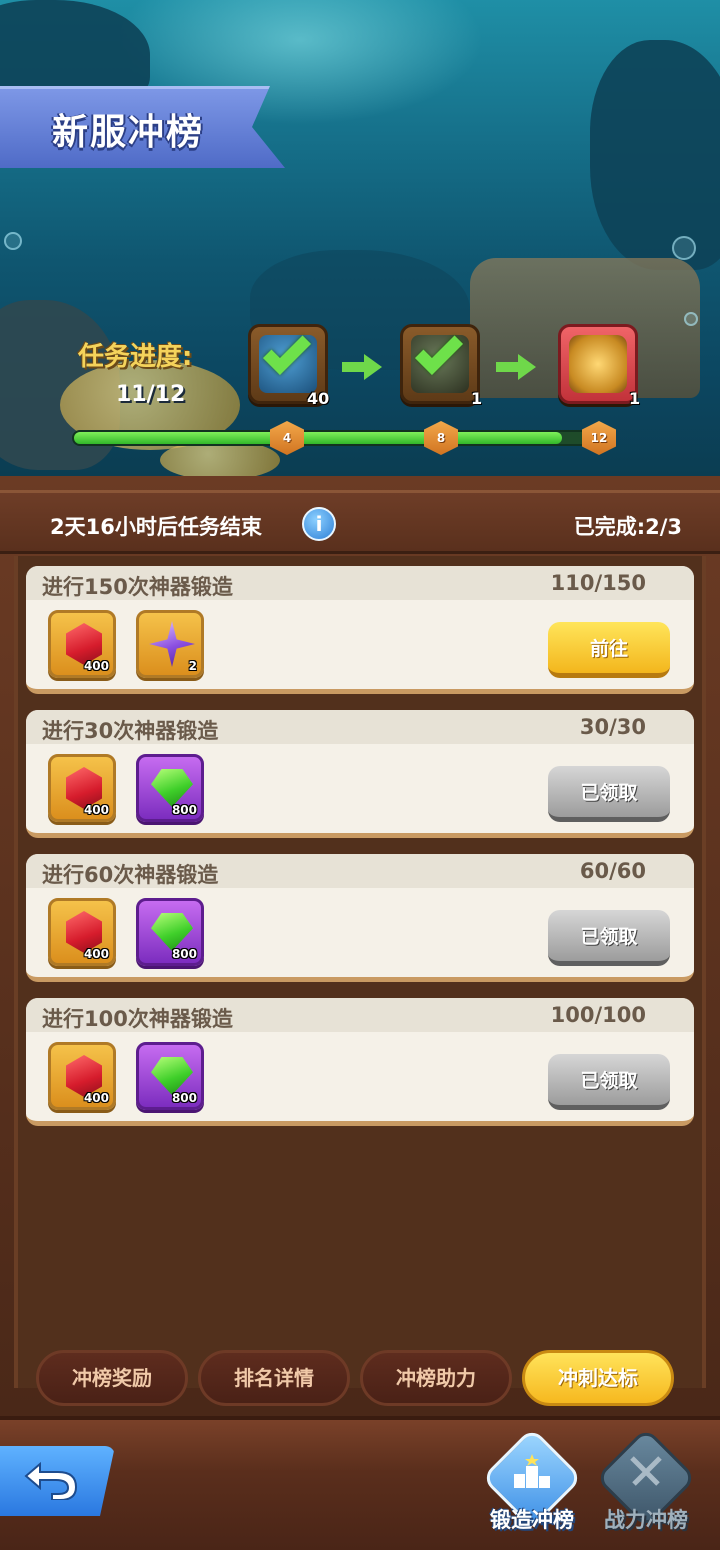 This screenshot has width=720, height=1550. Describe the element at coordinates (151, 394) in the screenshot. I see `task-progress-count: 11/12` at that location.